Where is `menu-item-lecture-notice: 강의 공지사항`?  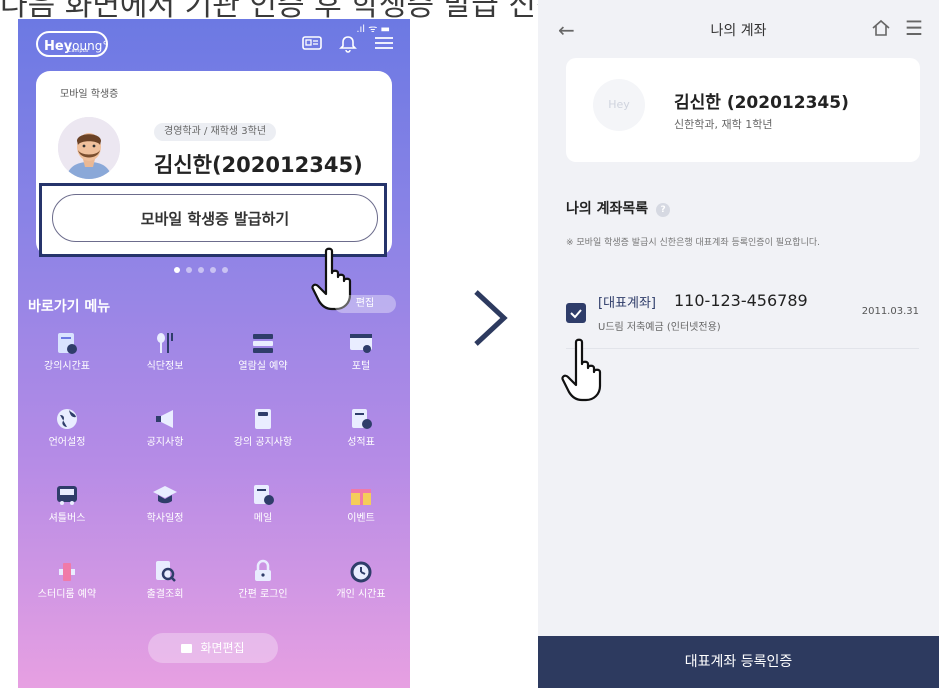
menu-item-lecture-notice: 강의 공지사항 is located at coordinates (263, 428).